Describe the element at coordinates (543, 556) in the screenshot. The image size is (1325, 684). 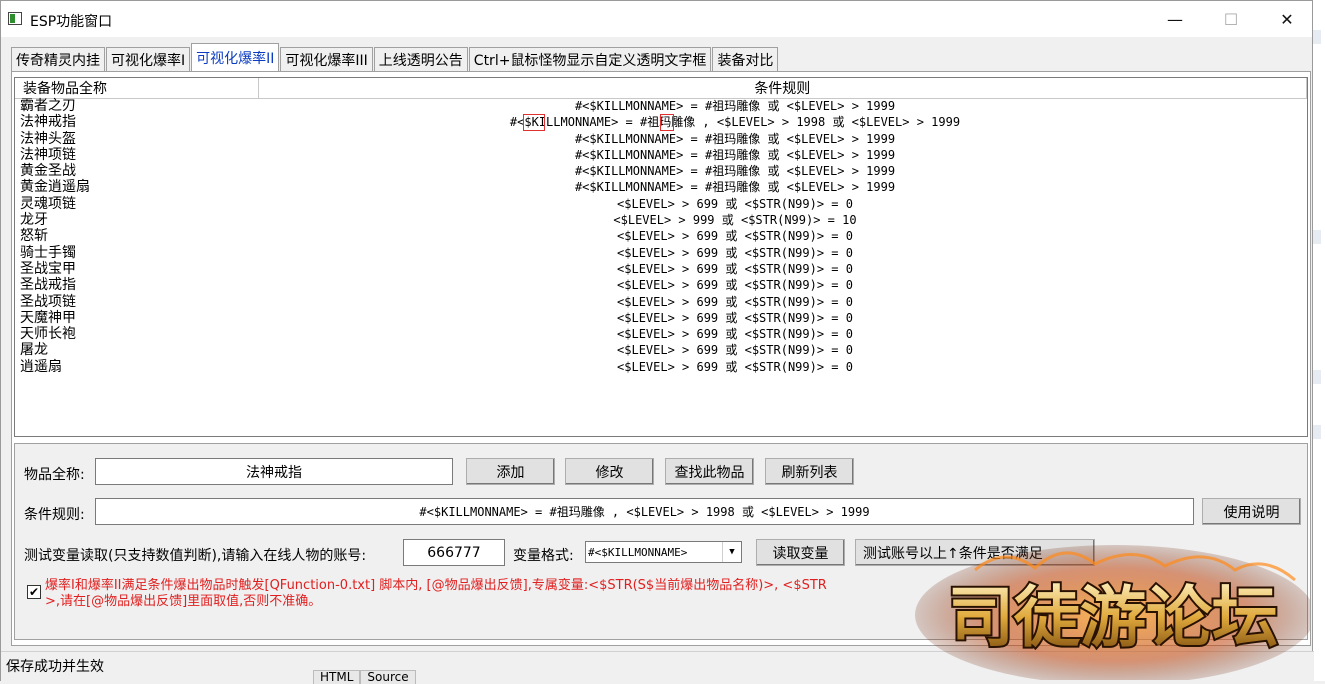
I see `variable-format-label: 变量格式:` at that location.